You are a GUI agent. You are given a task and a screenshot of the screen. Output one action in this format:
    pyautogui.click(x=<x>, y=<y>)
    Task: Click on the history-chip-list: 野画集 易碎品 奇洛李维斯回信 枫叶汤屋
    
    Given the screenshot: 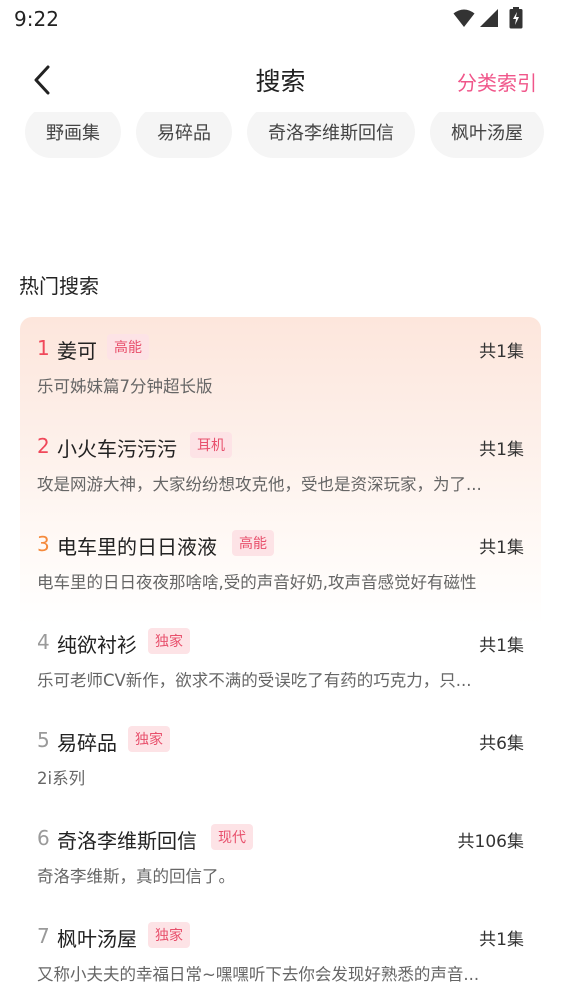 What is the action you would take?
    pyautogui.click(x=285, y=135)
    